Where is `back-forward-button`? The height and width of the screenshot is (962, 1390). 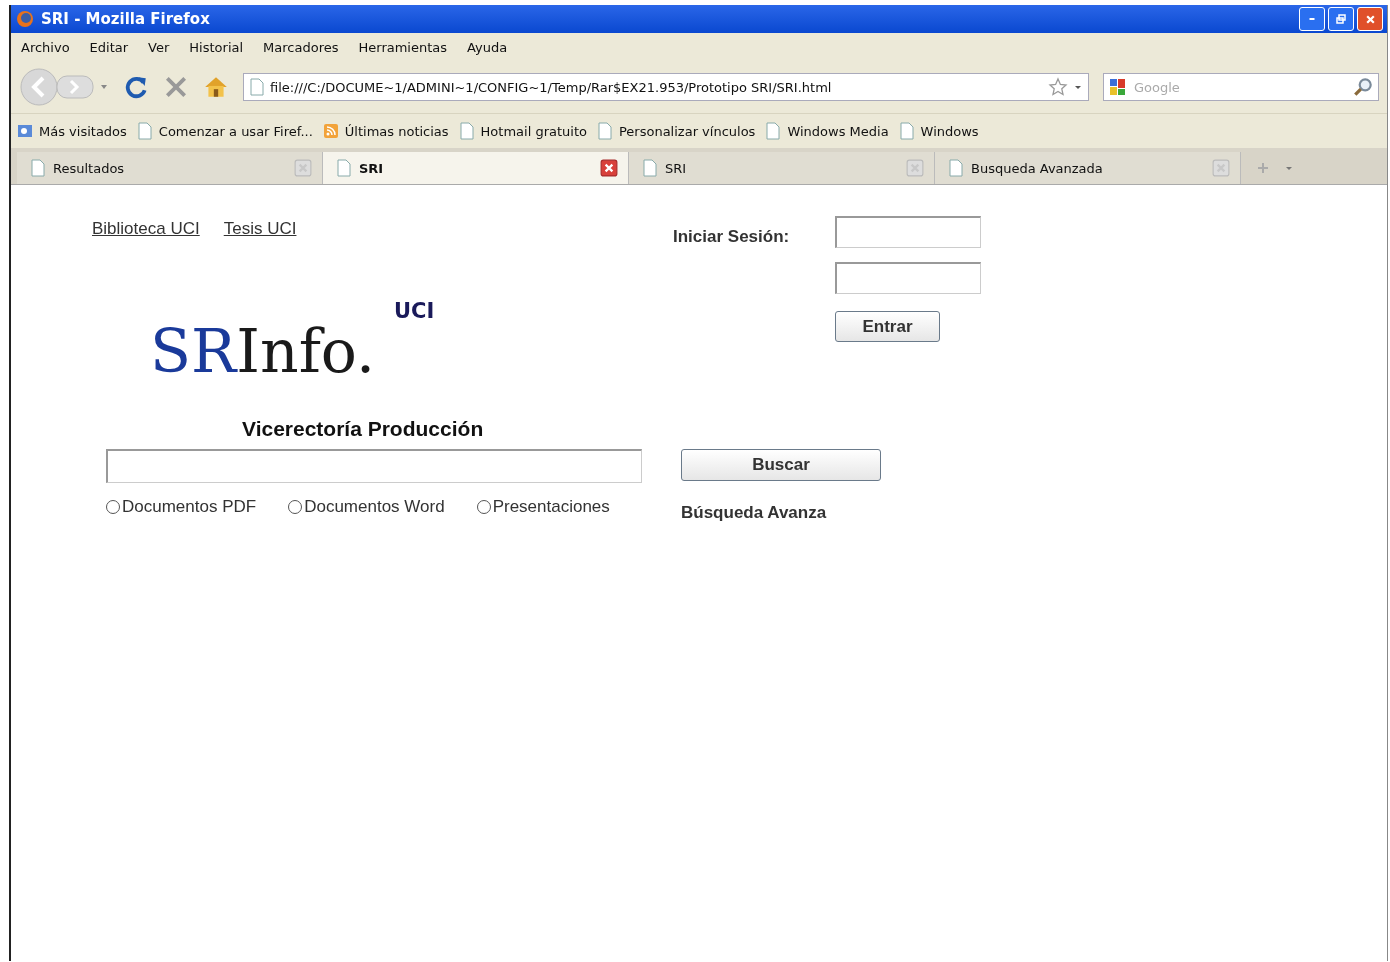 back-forward-button is located at coordinates (64, 87).